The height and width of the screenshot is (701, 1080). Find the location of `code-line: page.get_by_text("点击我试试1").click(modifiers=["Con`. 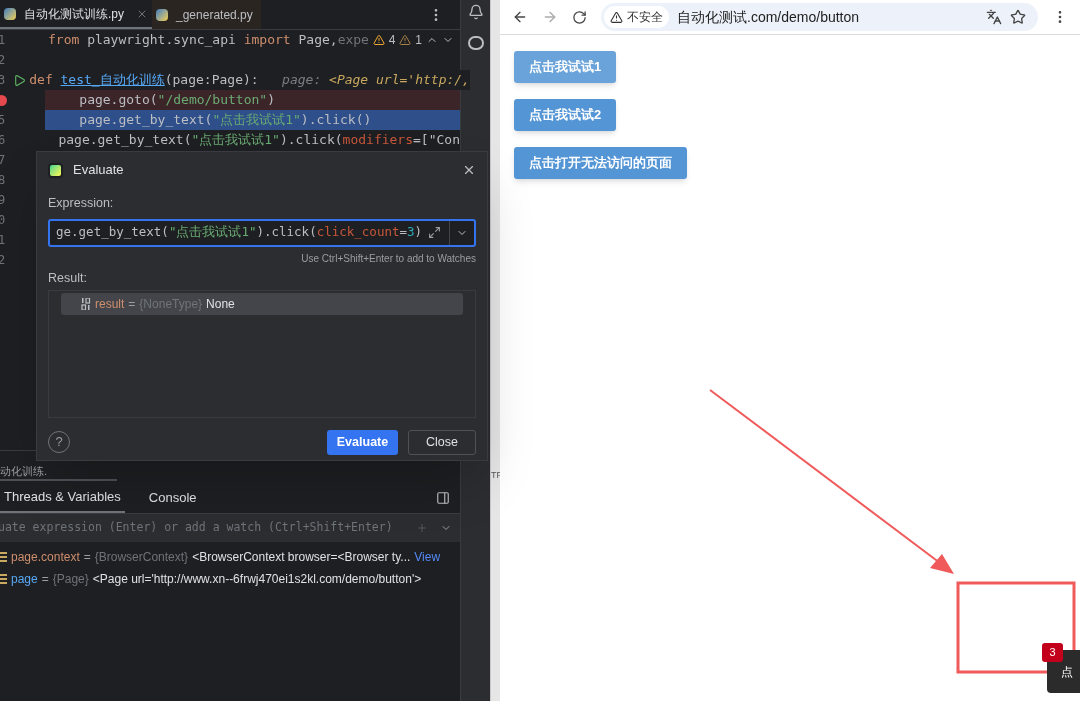

code-line: page.get_by_text("点击我试试1").click(modifiers=["Con is located at coordinates (258, 140).